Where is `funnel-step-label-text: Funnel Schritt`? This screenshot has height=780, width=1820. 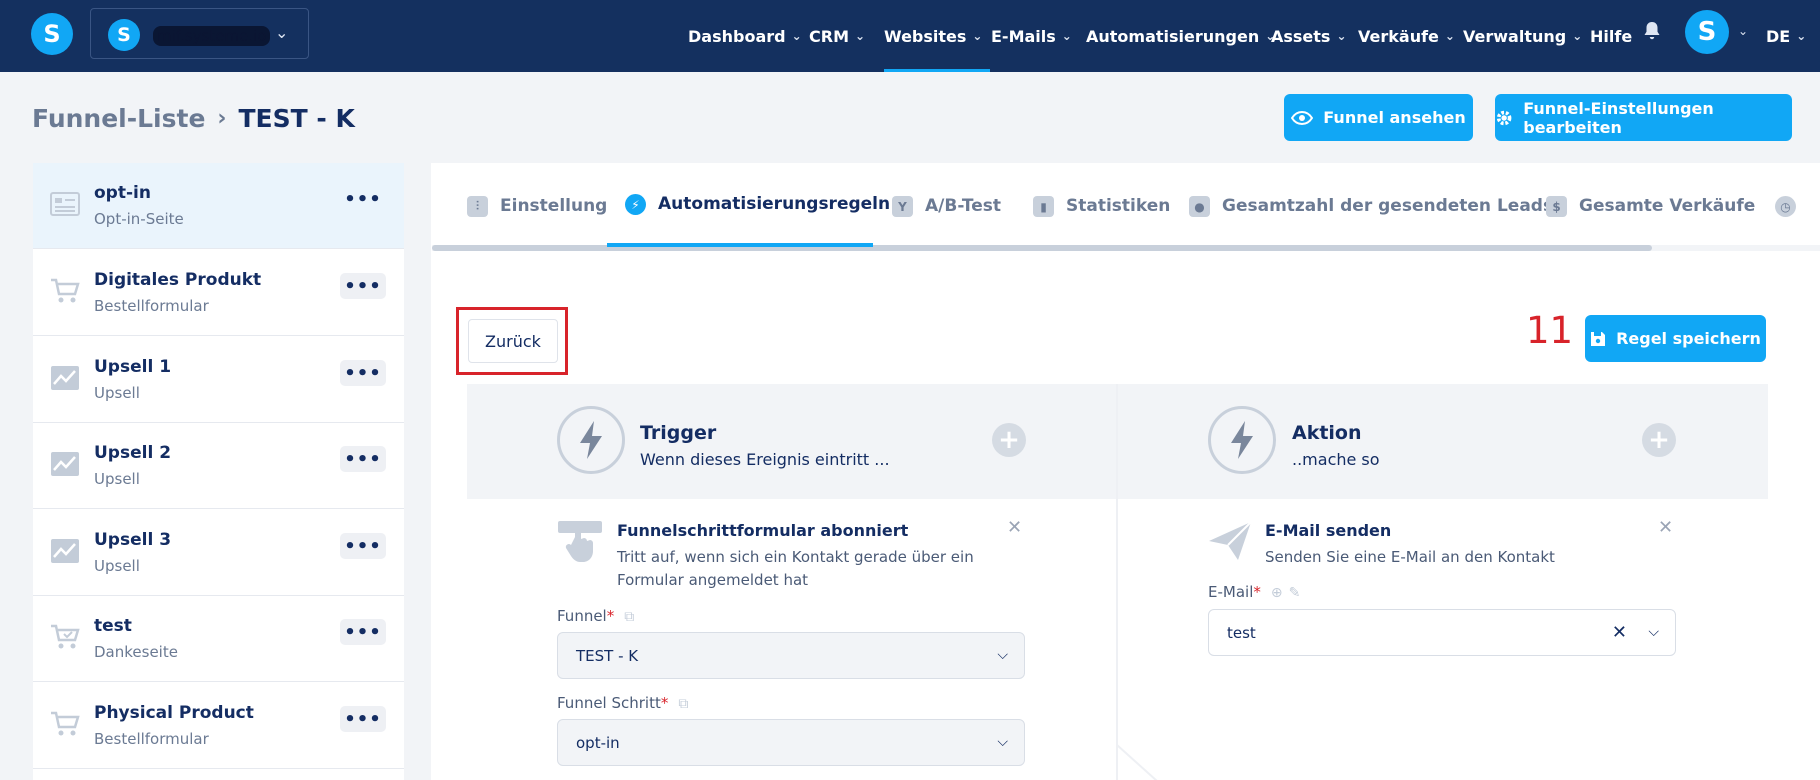 funnel-step-label-text: Funnel Schritt is located at coordinates (609, 703).